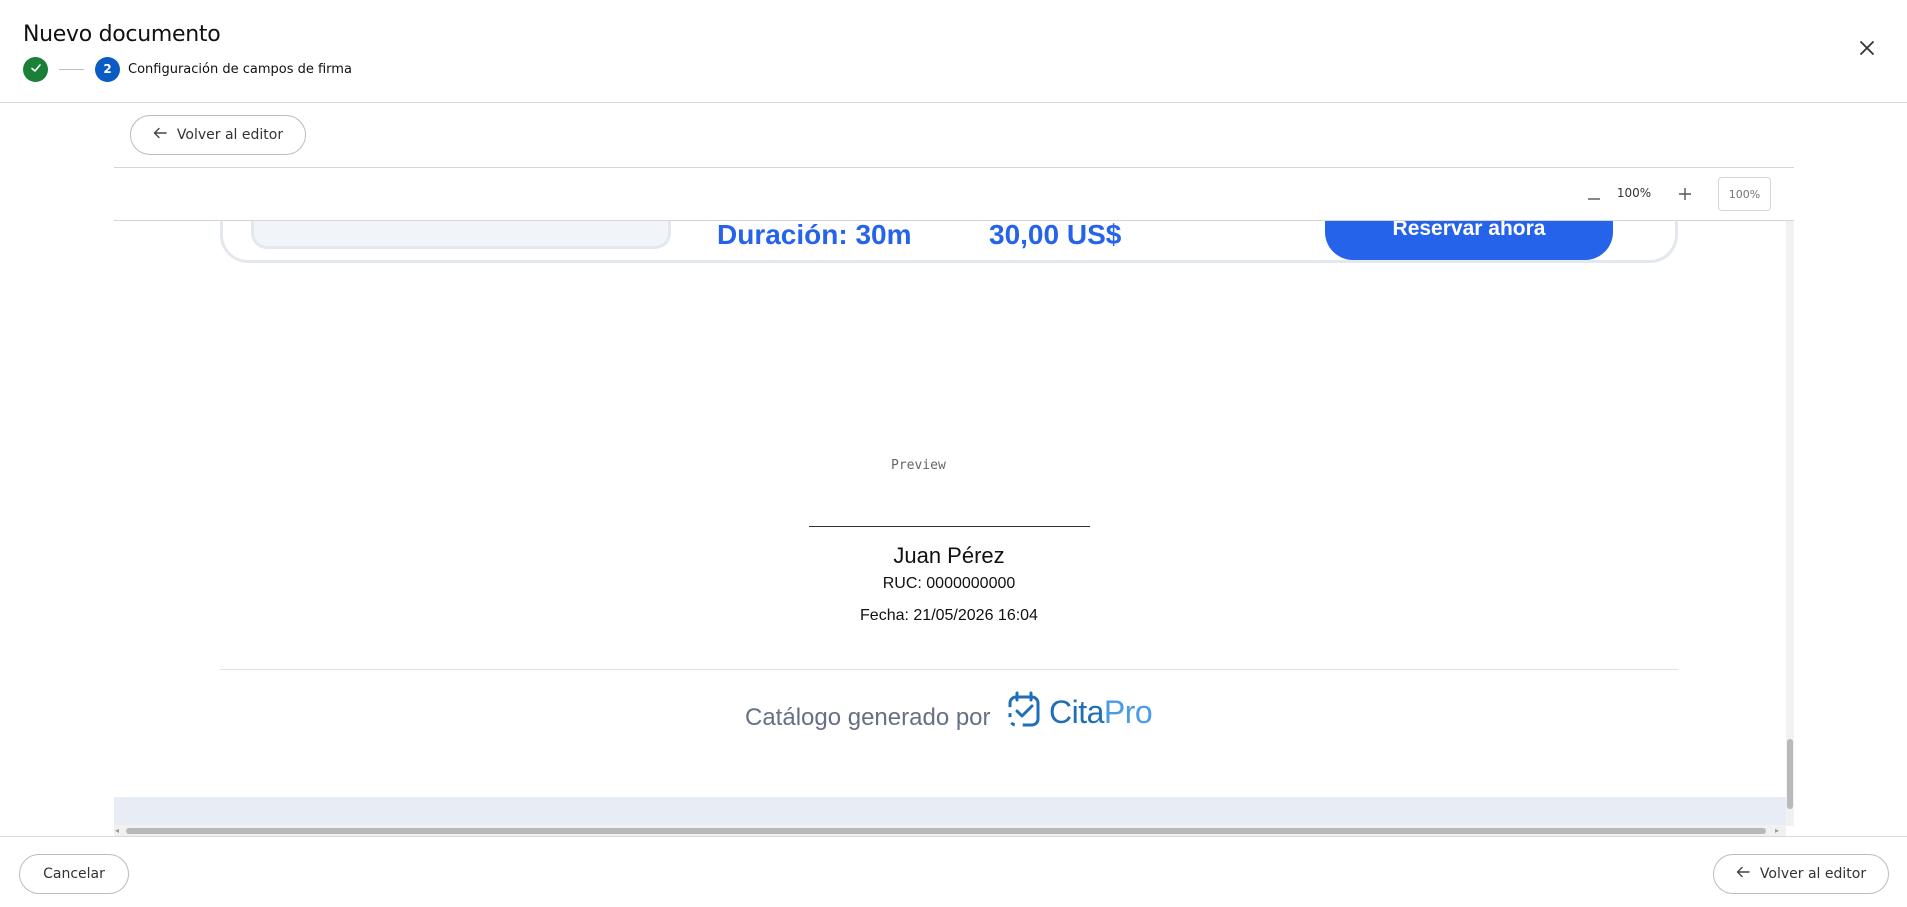 Image resolution: width=1907 pixels, height=907 pixels. I want to click on zoom-in-button, so click(1685, 194).